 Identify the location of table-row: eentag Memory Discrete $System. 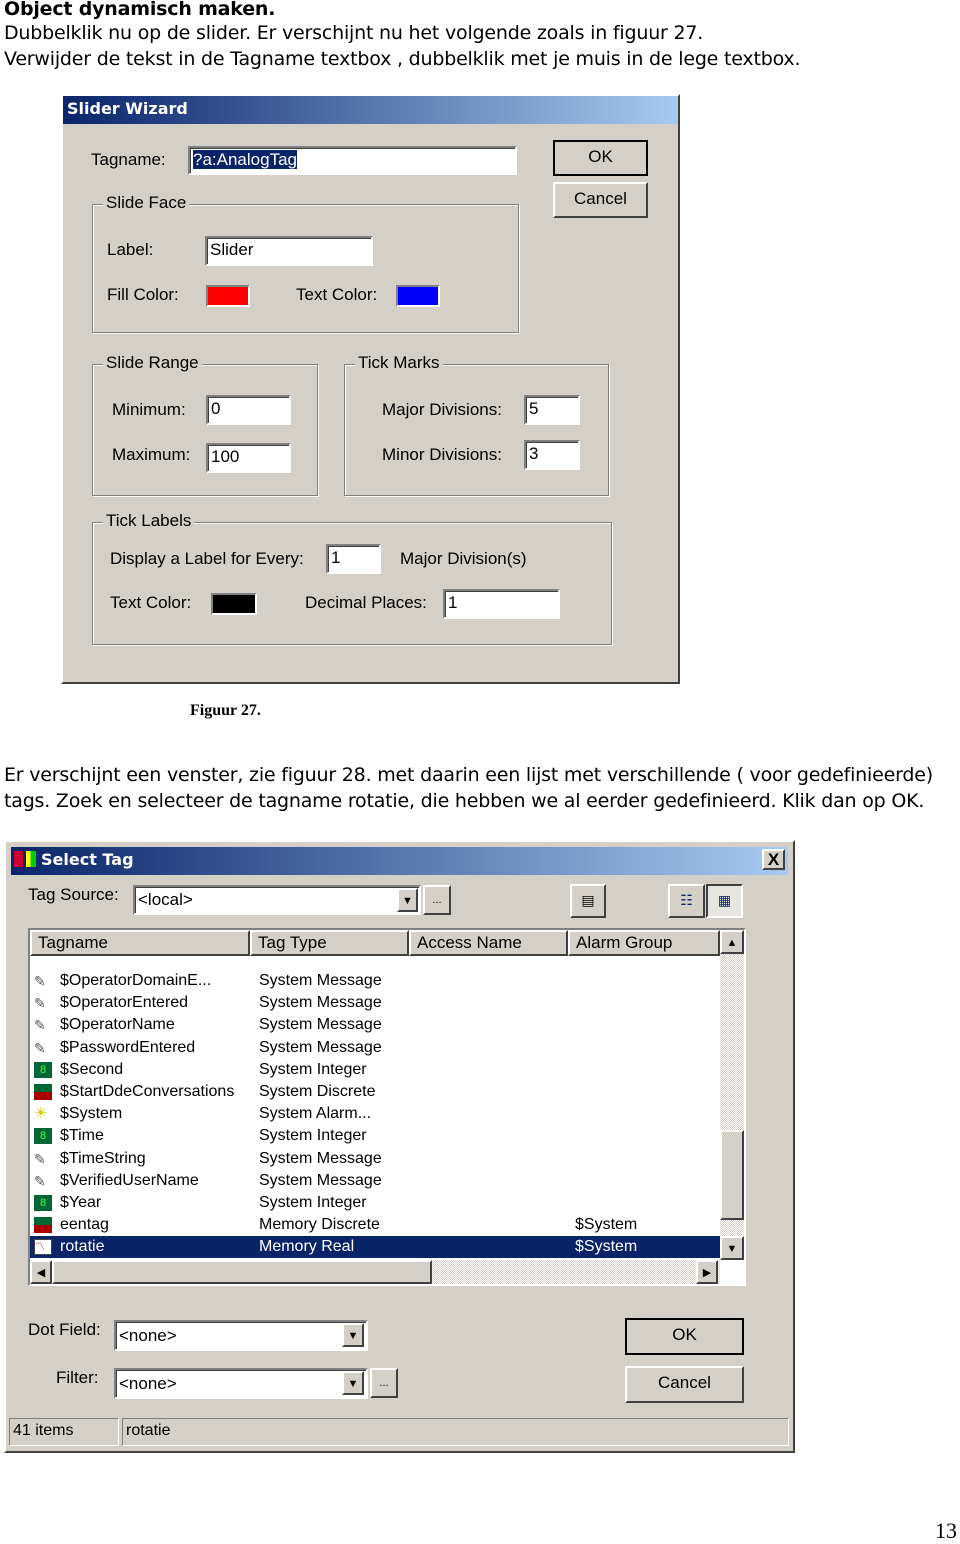
(375, 1225).